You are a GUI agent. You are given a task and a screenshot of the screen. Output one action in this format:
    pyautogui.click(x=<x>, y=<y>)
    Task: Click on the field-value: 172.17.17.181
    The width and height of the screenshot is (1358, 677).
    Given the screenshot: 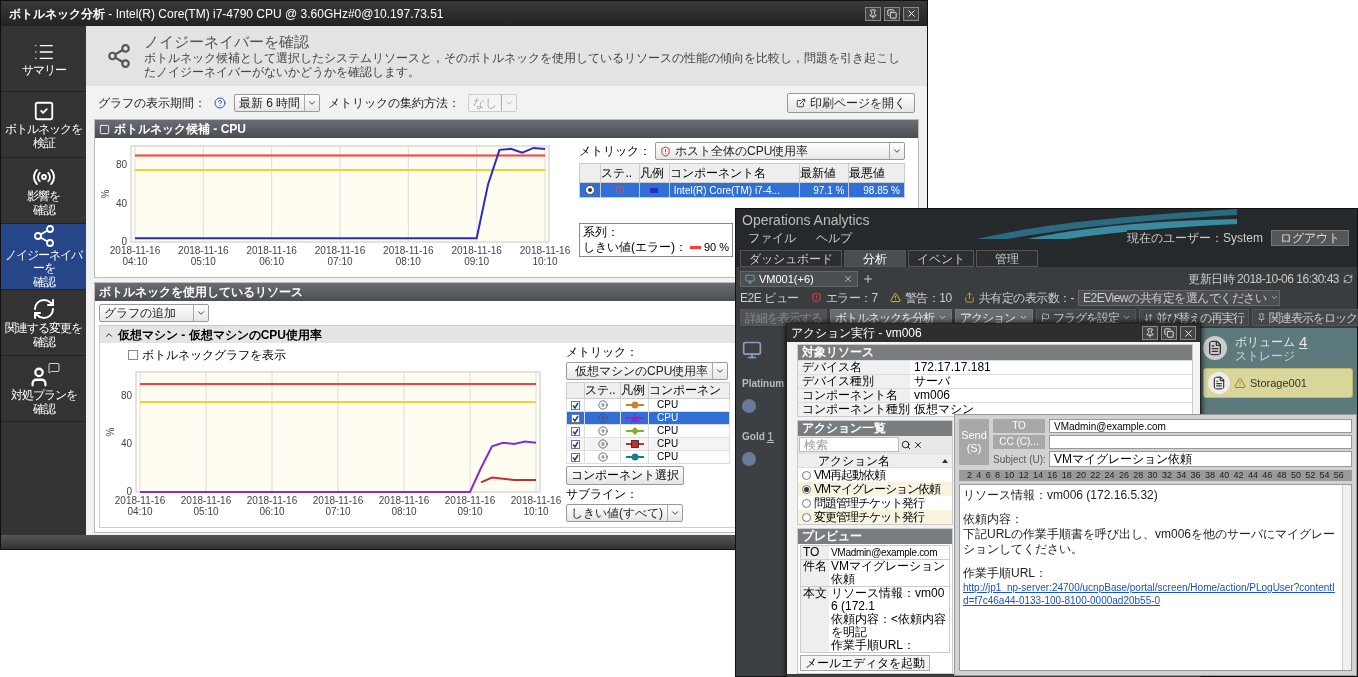 What is the action you would take?
    pyautogui.click(x=952, y=367)
    